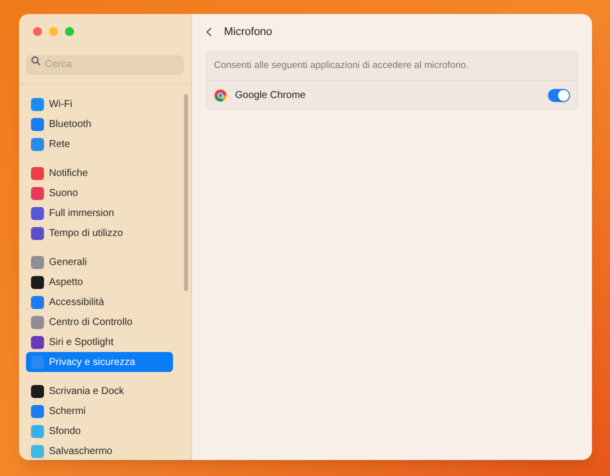  Describe the element at coordinates (99, 104) in the screenshot. I see `sidebar-item: Wi-Fi` at that location.